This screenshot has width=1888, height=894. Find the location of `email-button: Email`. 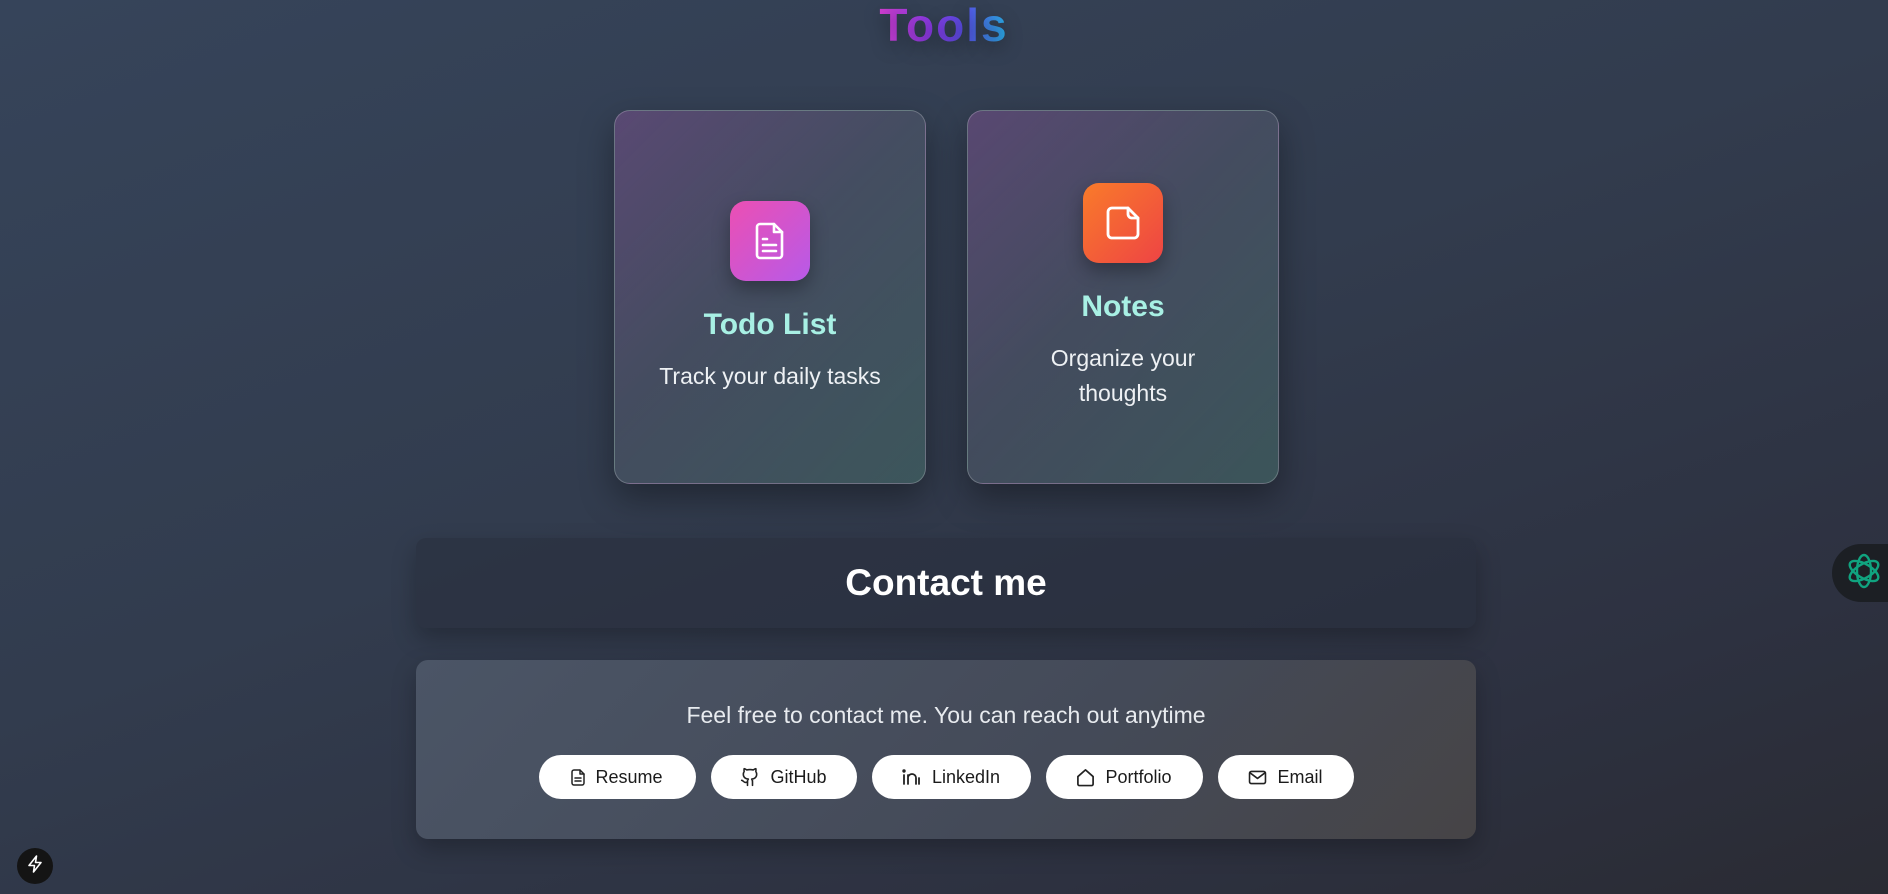

email-button: Email is located at coordinates (1285, 777).